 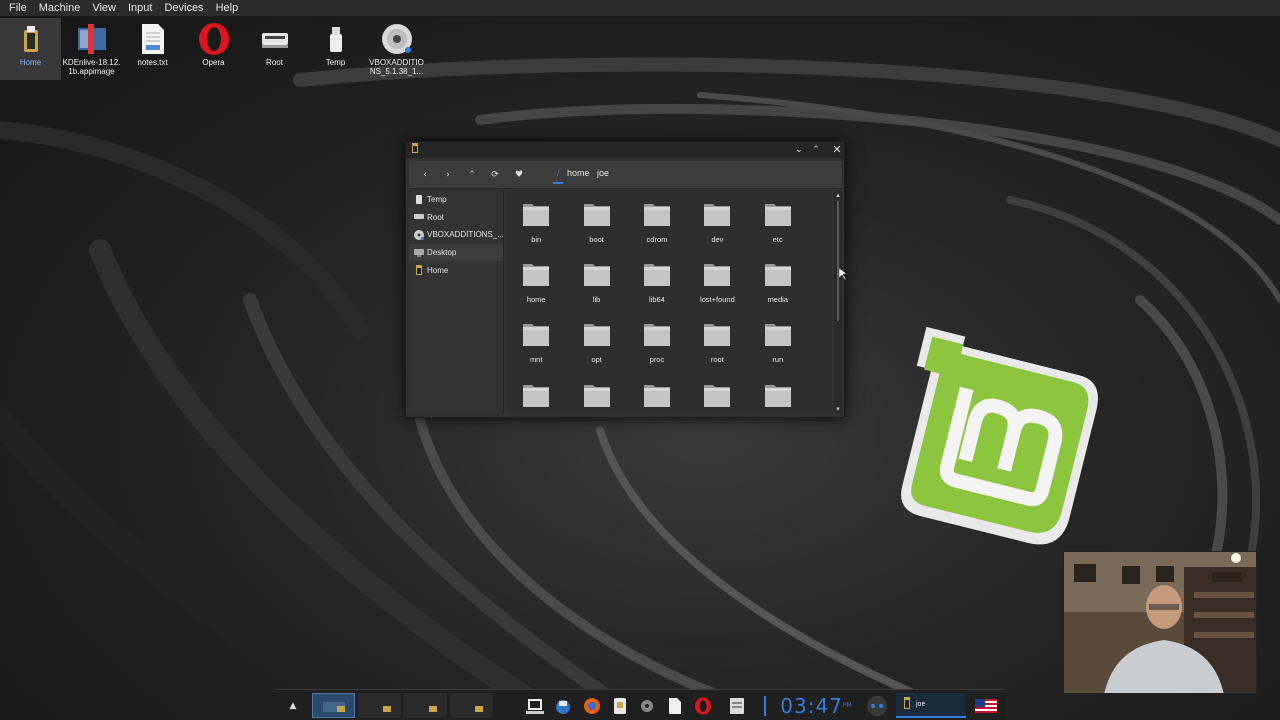 I want to click on vertical-scrollbar: ▴ ▾, so click(x=838, y=302).